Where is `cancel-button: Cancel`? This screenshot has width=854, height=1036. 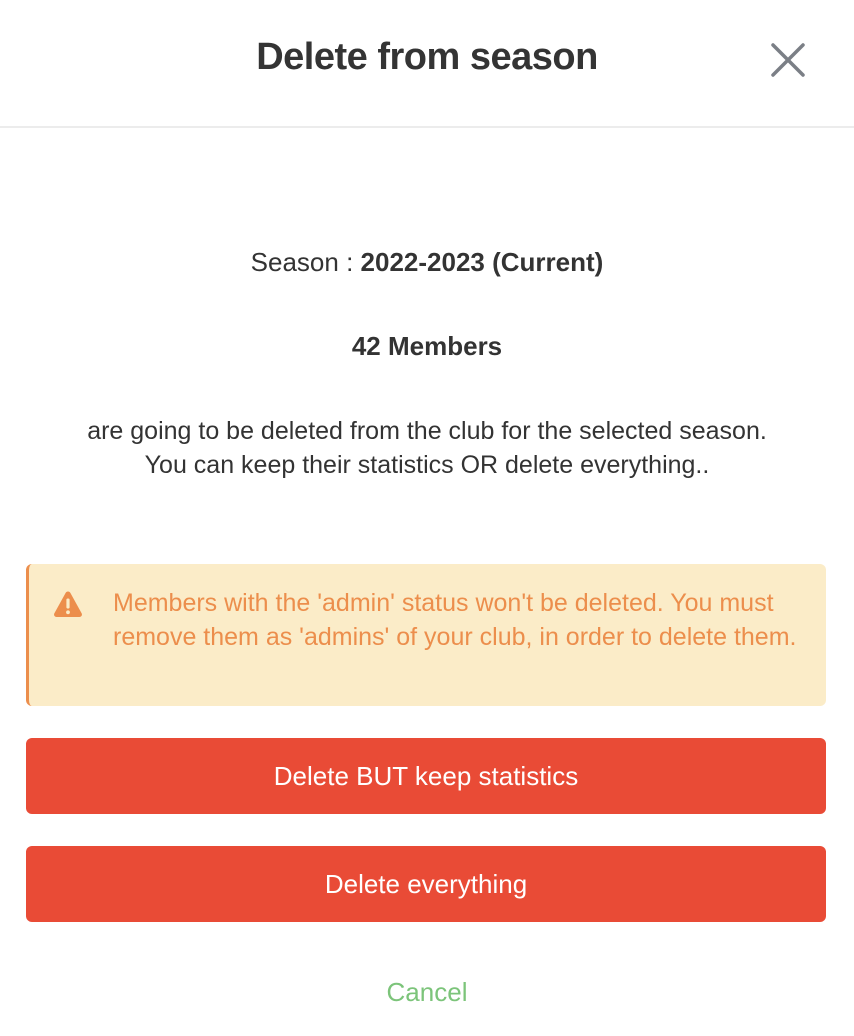
cancel-button: Cancel is located at coordinates (427, 992).